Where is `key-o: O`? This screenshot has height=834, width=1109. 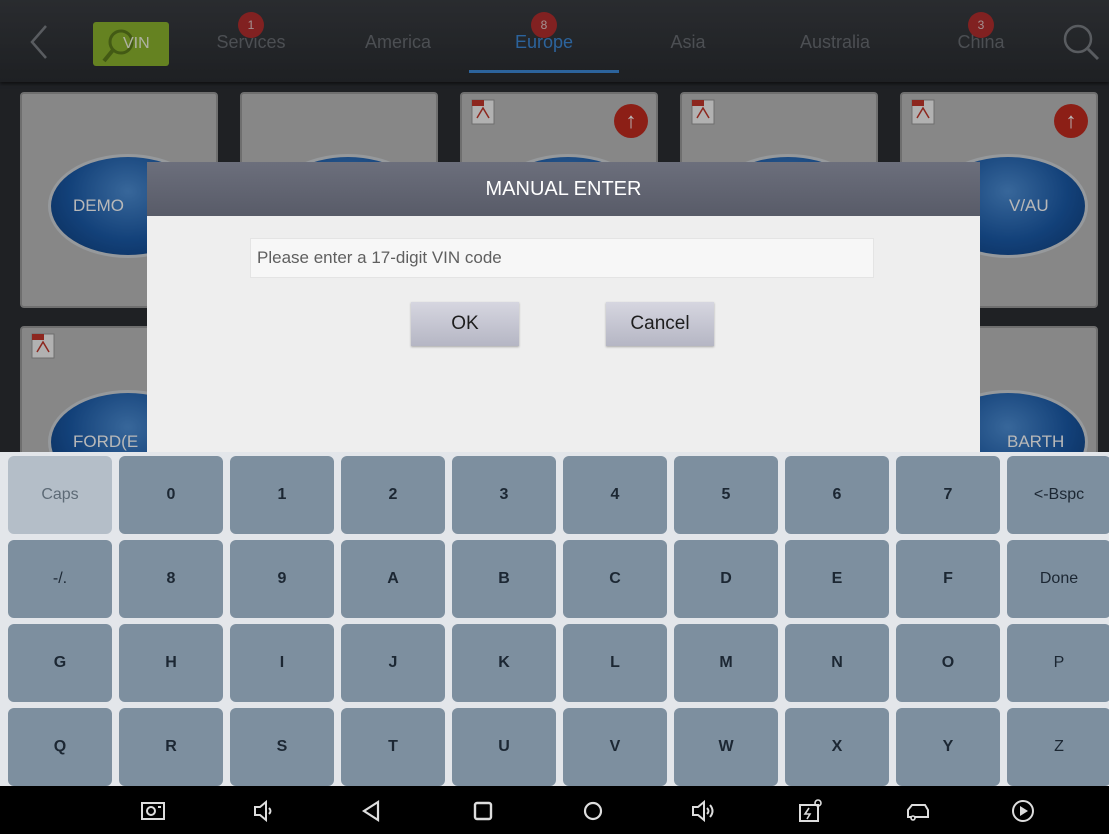 key-o: O is located at coordinates (948, 663).